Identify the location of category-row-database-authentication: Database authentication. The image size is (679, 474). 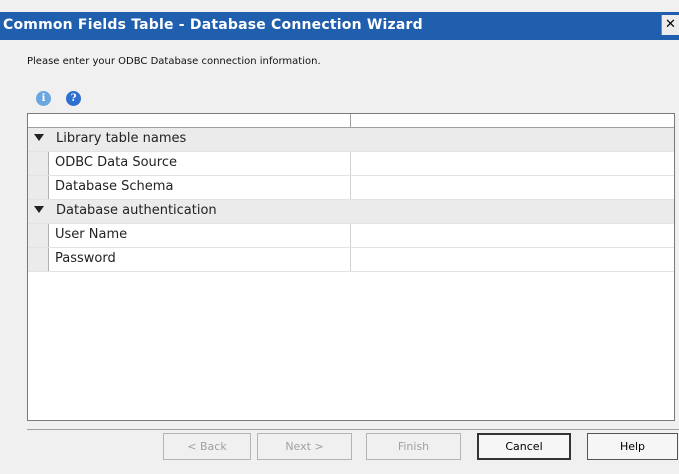
(351, 212).